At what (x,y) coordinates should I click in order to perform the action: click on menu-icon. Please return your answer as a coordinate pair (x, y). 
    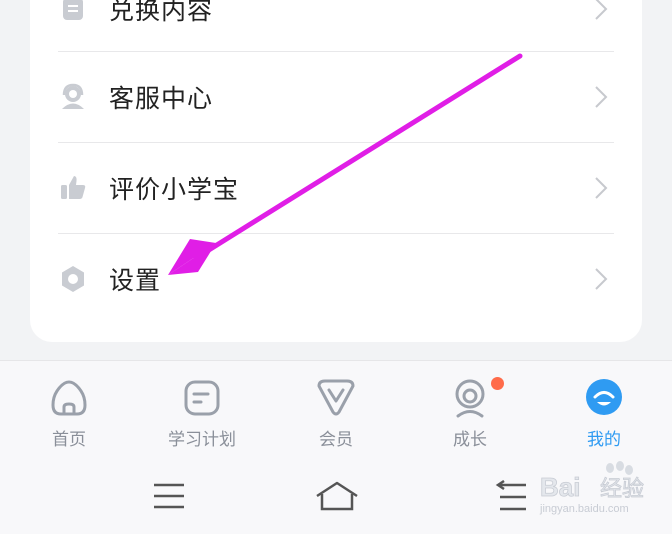
    Looking at the image, I should click on (169, 496).